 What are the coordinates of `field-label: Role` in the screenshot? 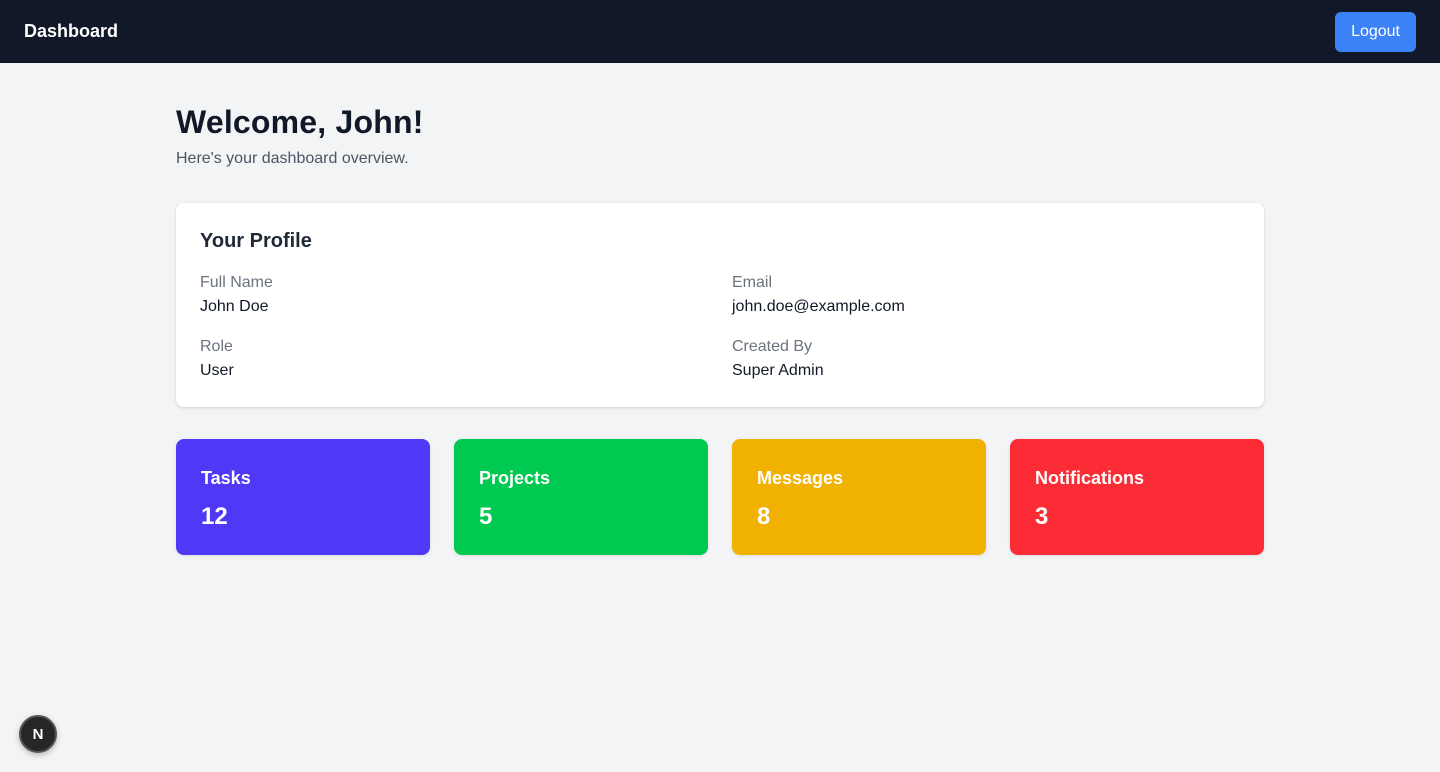 It's located at (216, 346).